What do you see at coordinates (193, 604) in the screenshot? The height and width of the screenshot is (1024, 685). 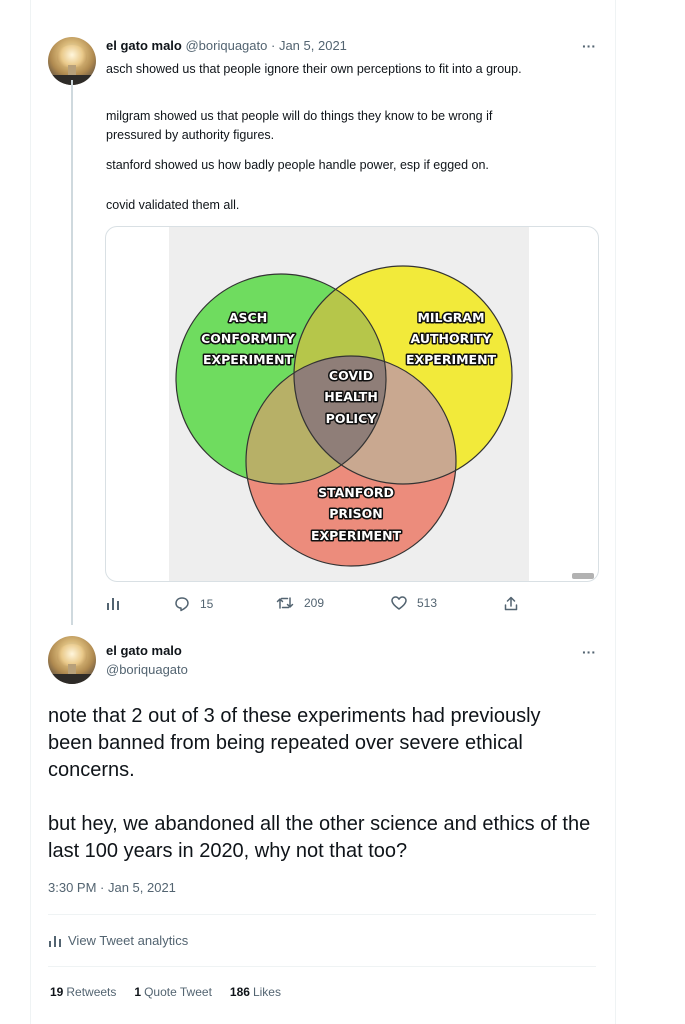 I see `reply-button: 15` at bounding box center [193, 604].